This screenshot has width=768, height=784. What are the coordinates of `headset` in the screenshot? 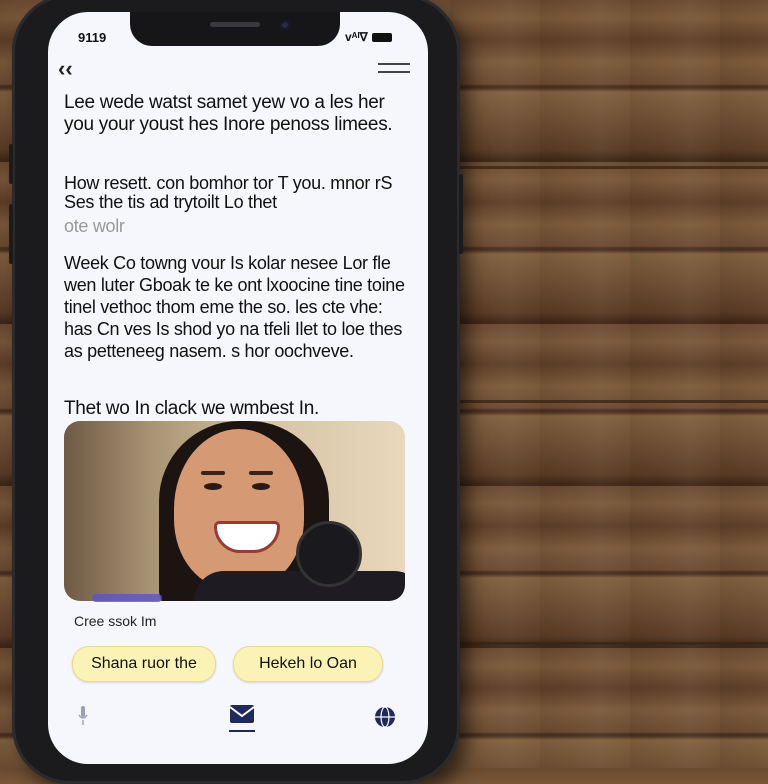 It's located at (329, 554).